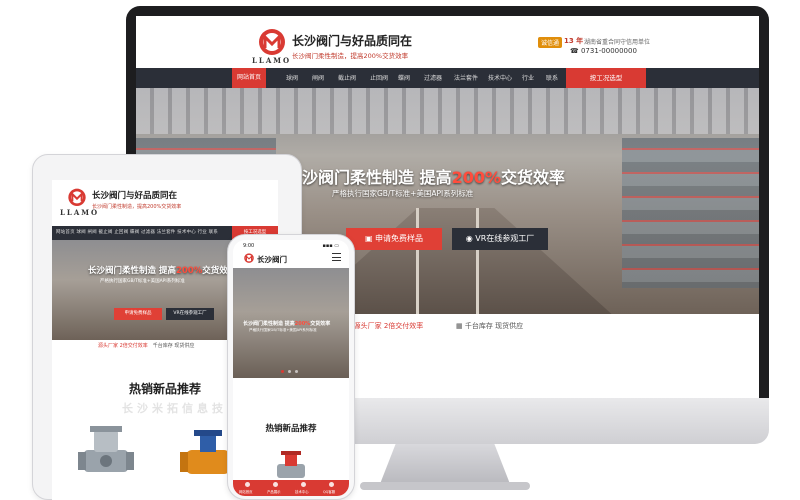 The height and width of the screenshot is (500, 800). What do you see at coordinates (291, 488) in the screenshot?
I see `bottom-tab-bar: 网站首页 产品展示 技术中心 QQ客服` at bounding box center [291, 488].